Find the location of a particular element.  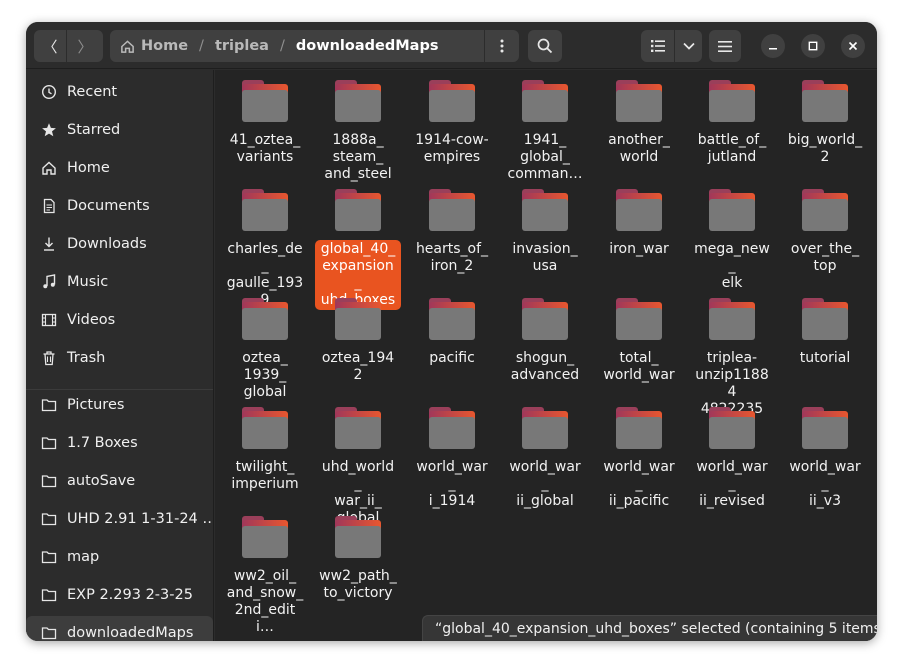

folder-label-line: ii_v3 is located at coordinates (825, 501).